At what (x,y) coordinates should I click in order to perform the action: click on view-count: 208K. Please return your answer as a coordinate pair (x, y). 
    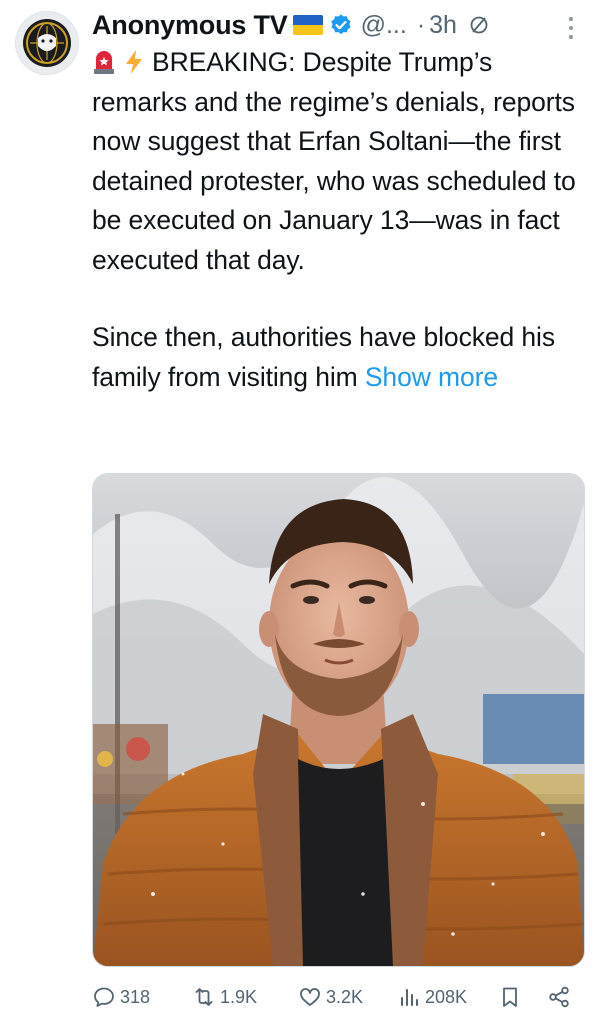
    Looking at the image, I should click on (446, 996).